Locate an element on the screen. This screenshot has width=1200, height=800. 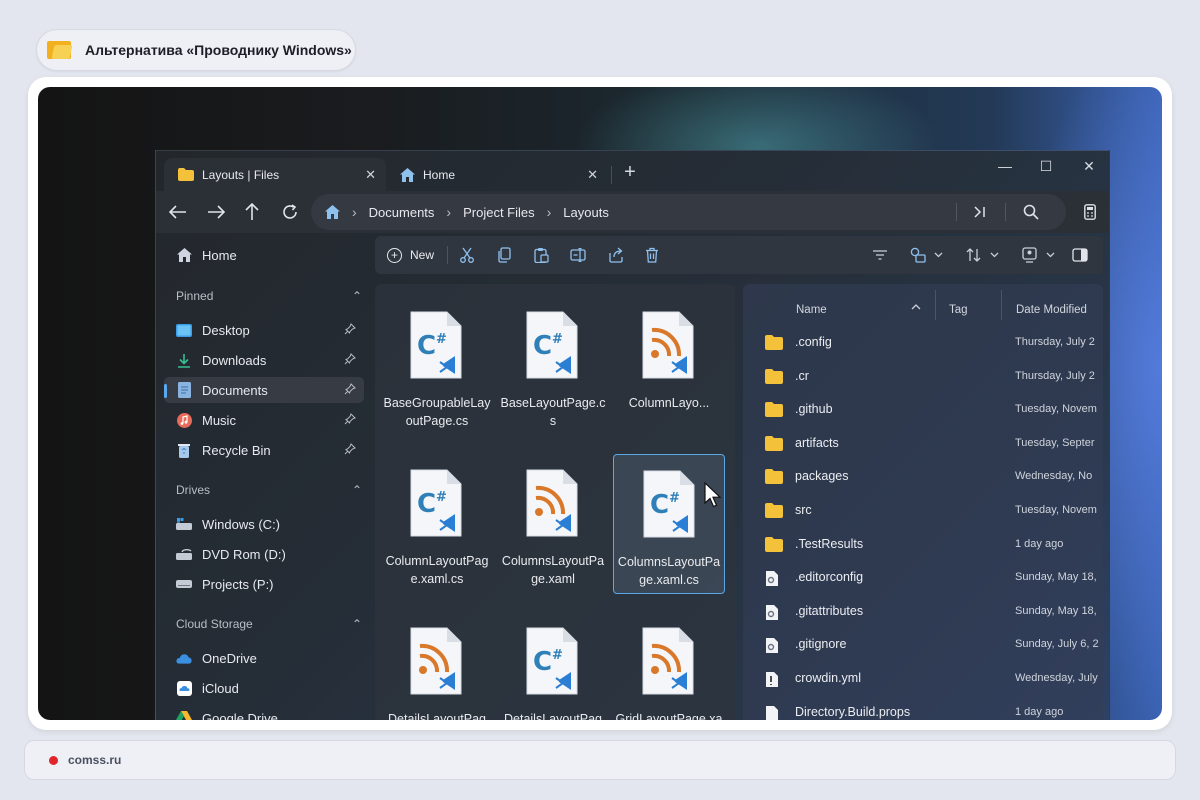
close-window-button: ✕ is located at coordinates (1089, 166).